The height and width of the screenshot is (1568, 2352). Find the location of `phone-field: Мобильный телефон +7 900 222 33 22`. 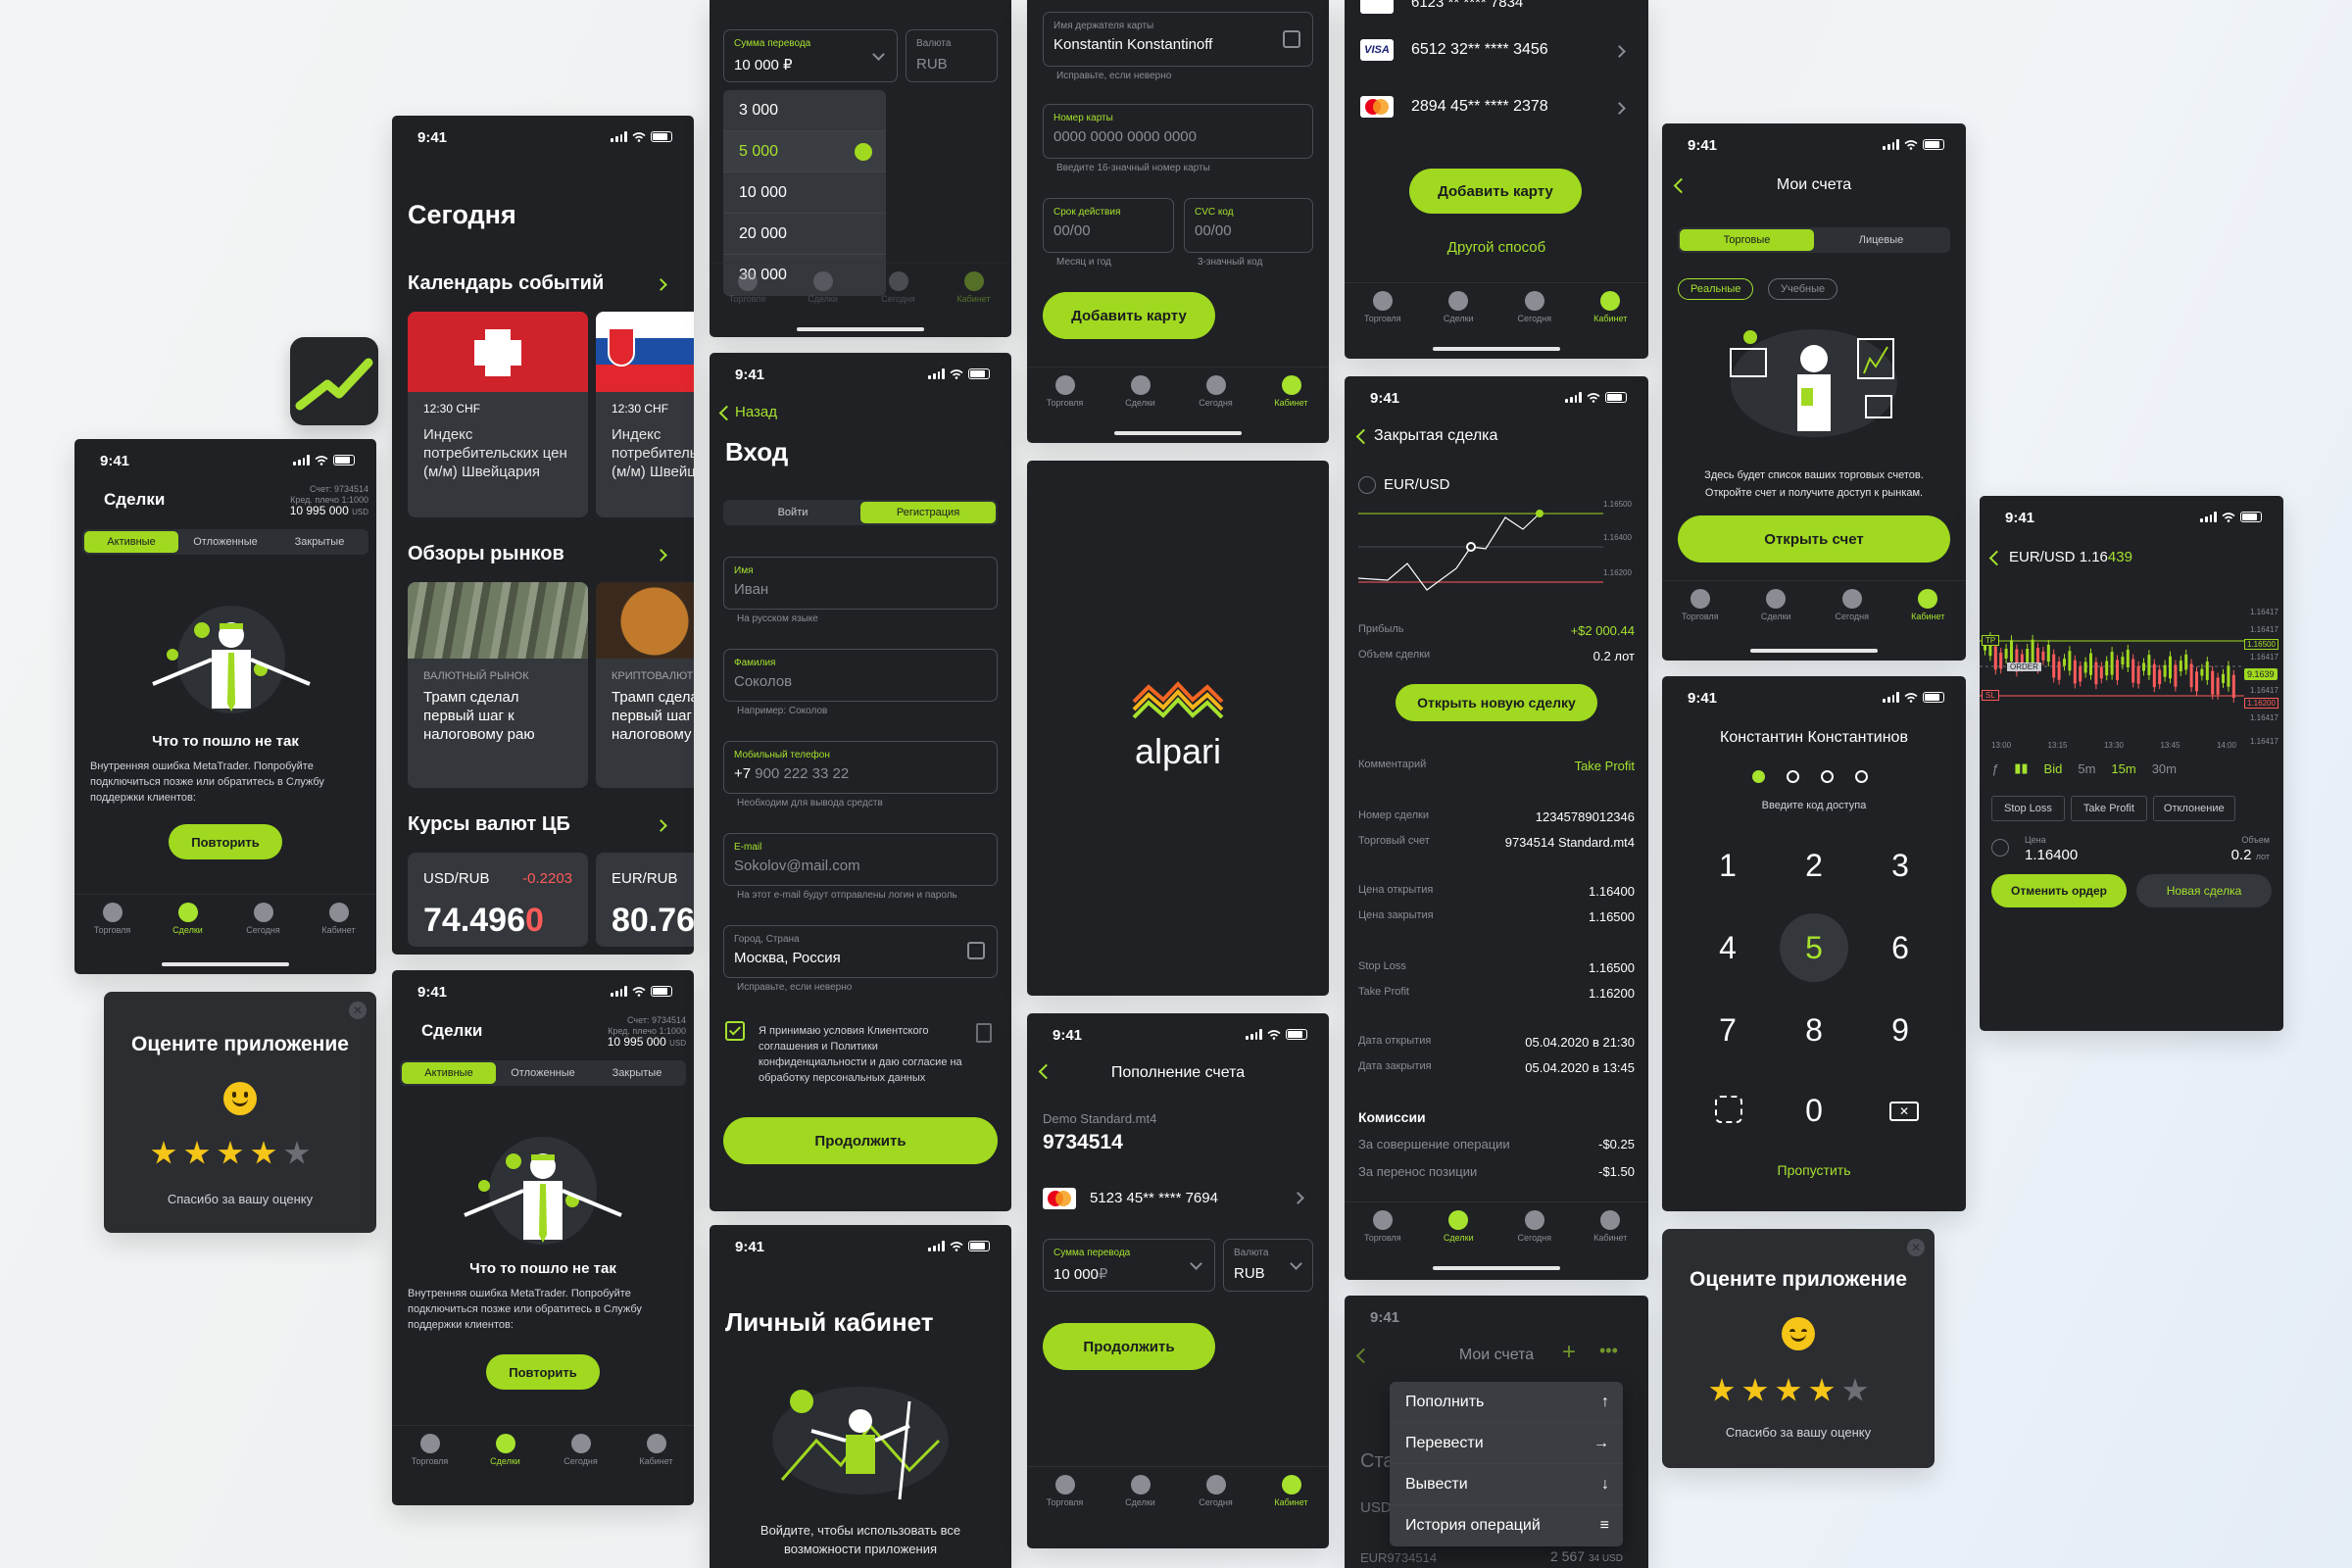

phone-field: Мобильный телефон +7 900 222 33 22 is located at coordinates (860, 767).